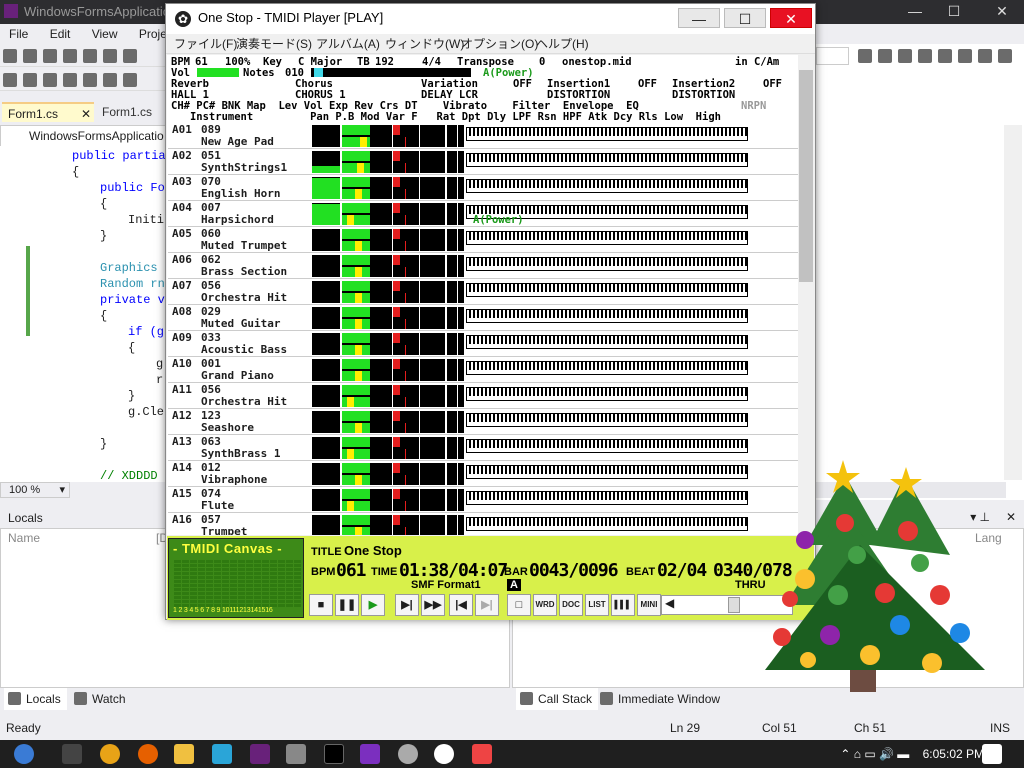  Describe the element at coordinates (499, 44) in the screenshot. I see `menu-options: オプション(O)` at that location.